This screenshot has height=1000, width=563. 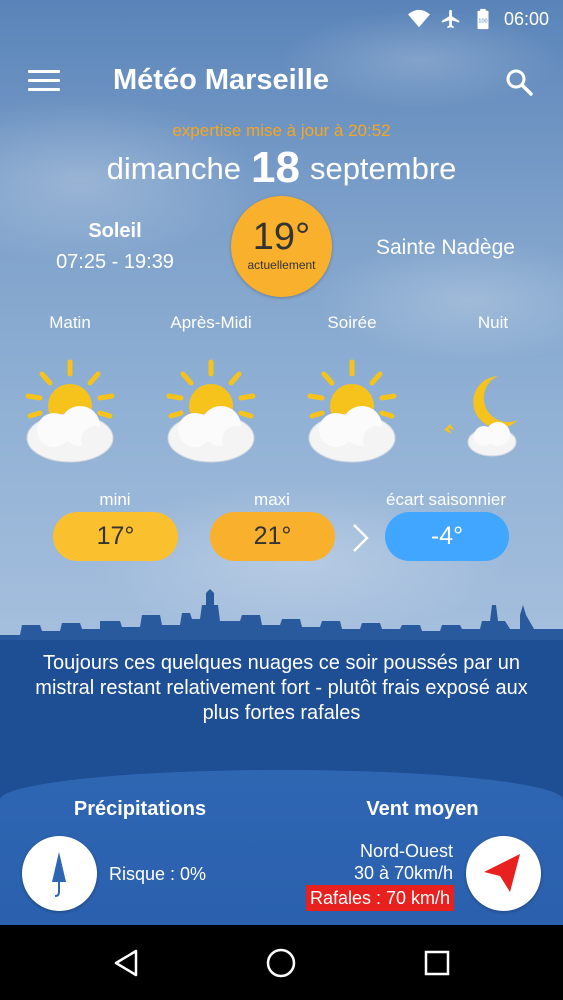 I want to click on battery-icon: 100, so click(x=483, y=19).